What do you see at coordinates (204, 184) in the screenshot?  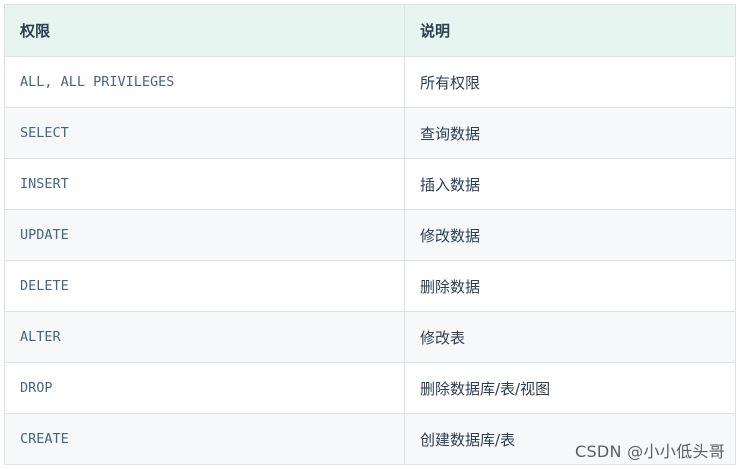 I see `privilege-cell: INSERT` at bounding box center [204, 184].